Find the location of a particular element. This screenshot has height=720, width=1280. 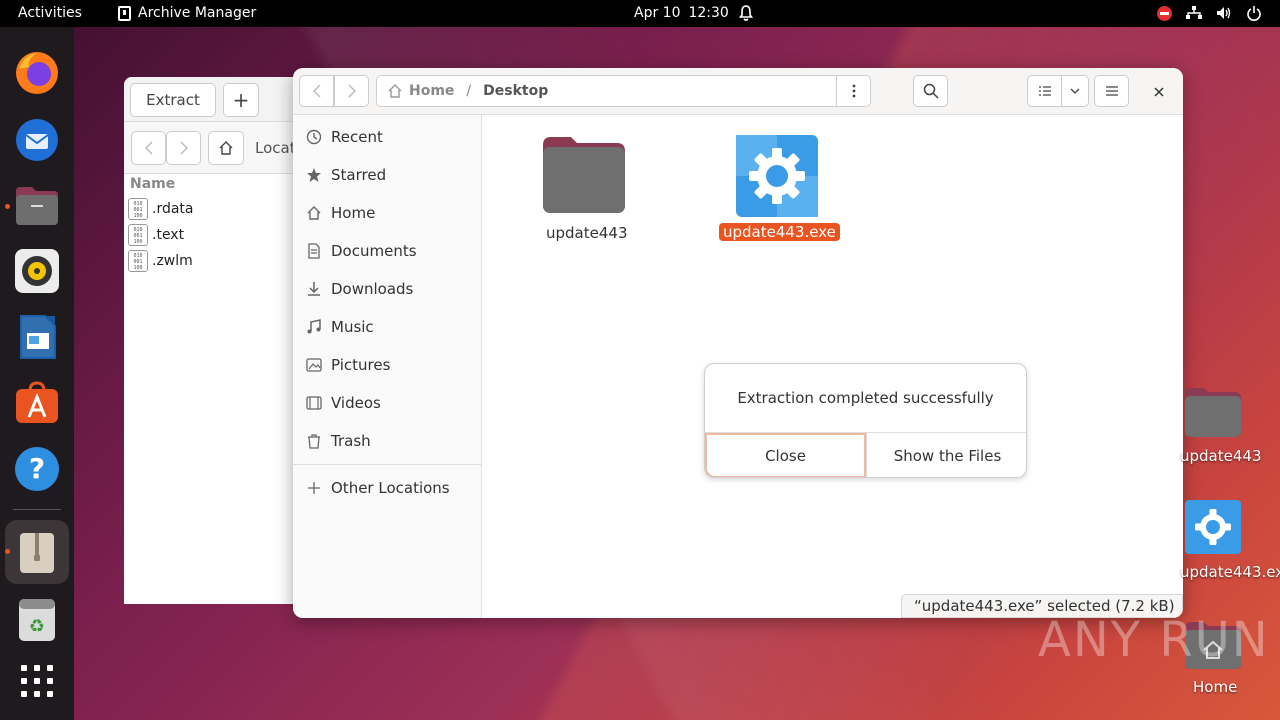

file-name: .rdata is located at coordinates (173, 209).